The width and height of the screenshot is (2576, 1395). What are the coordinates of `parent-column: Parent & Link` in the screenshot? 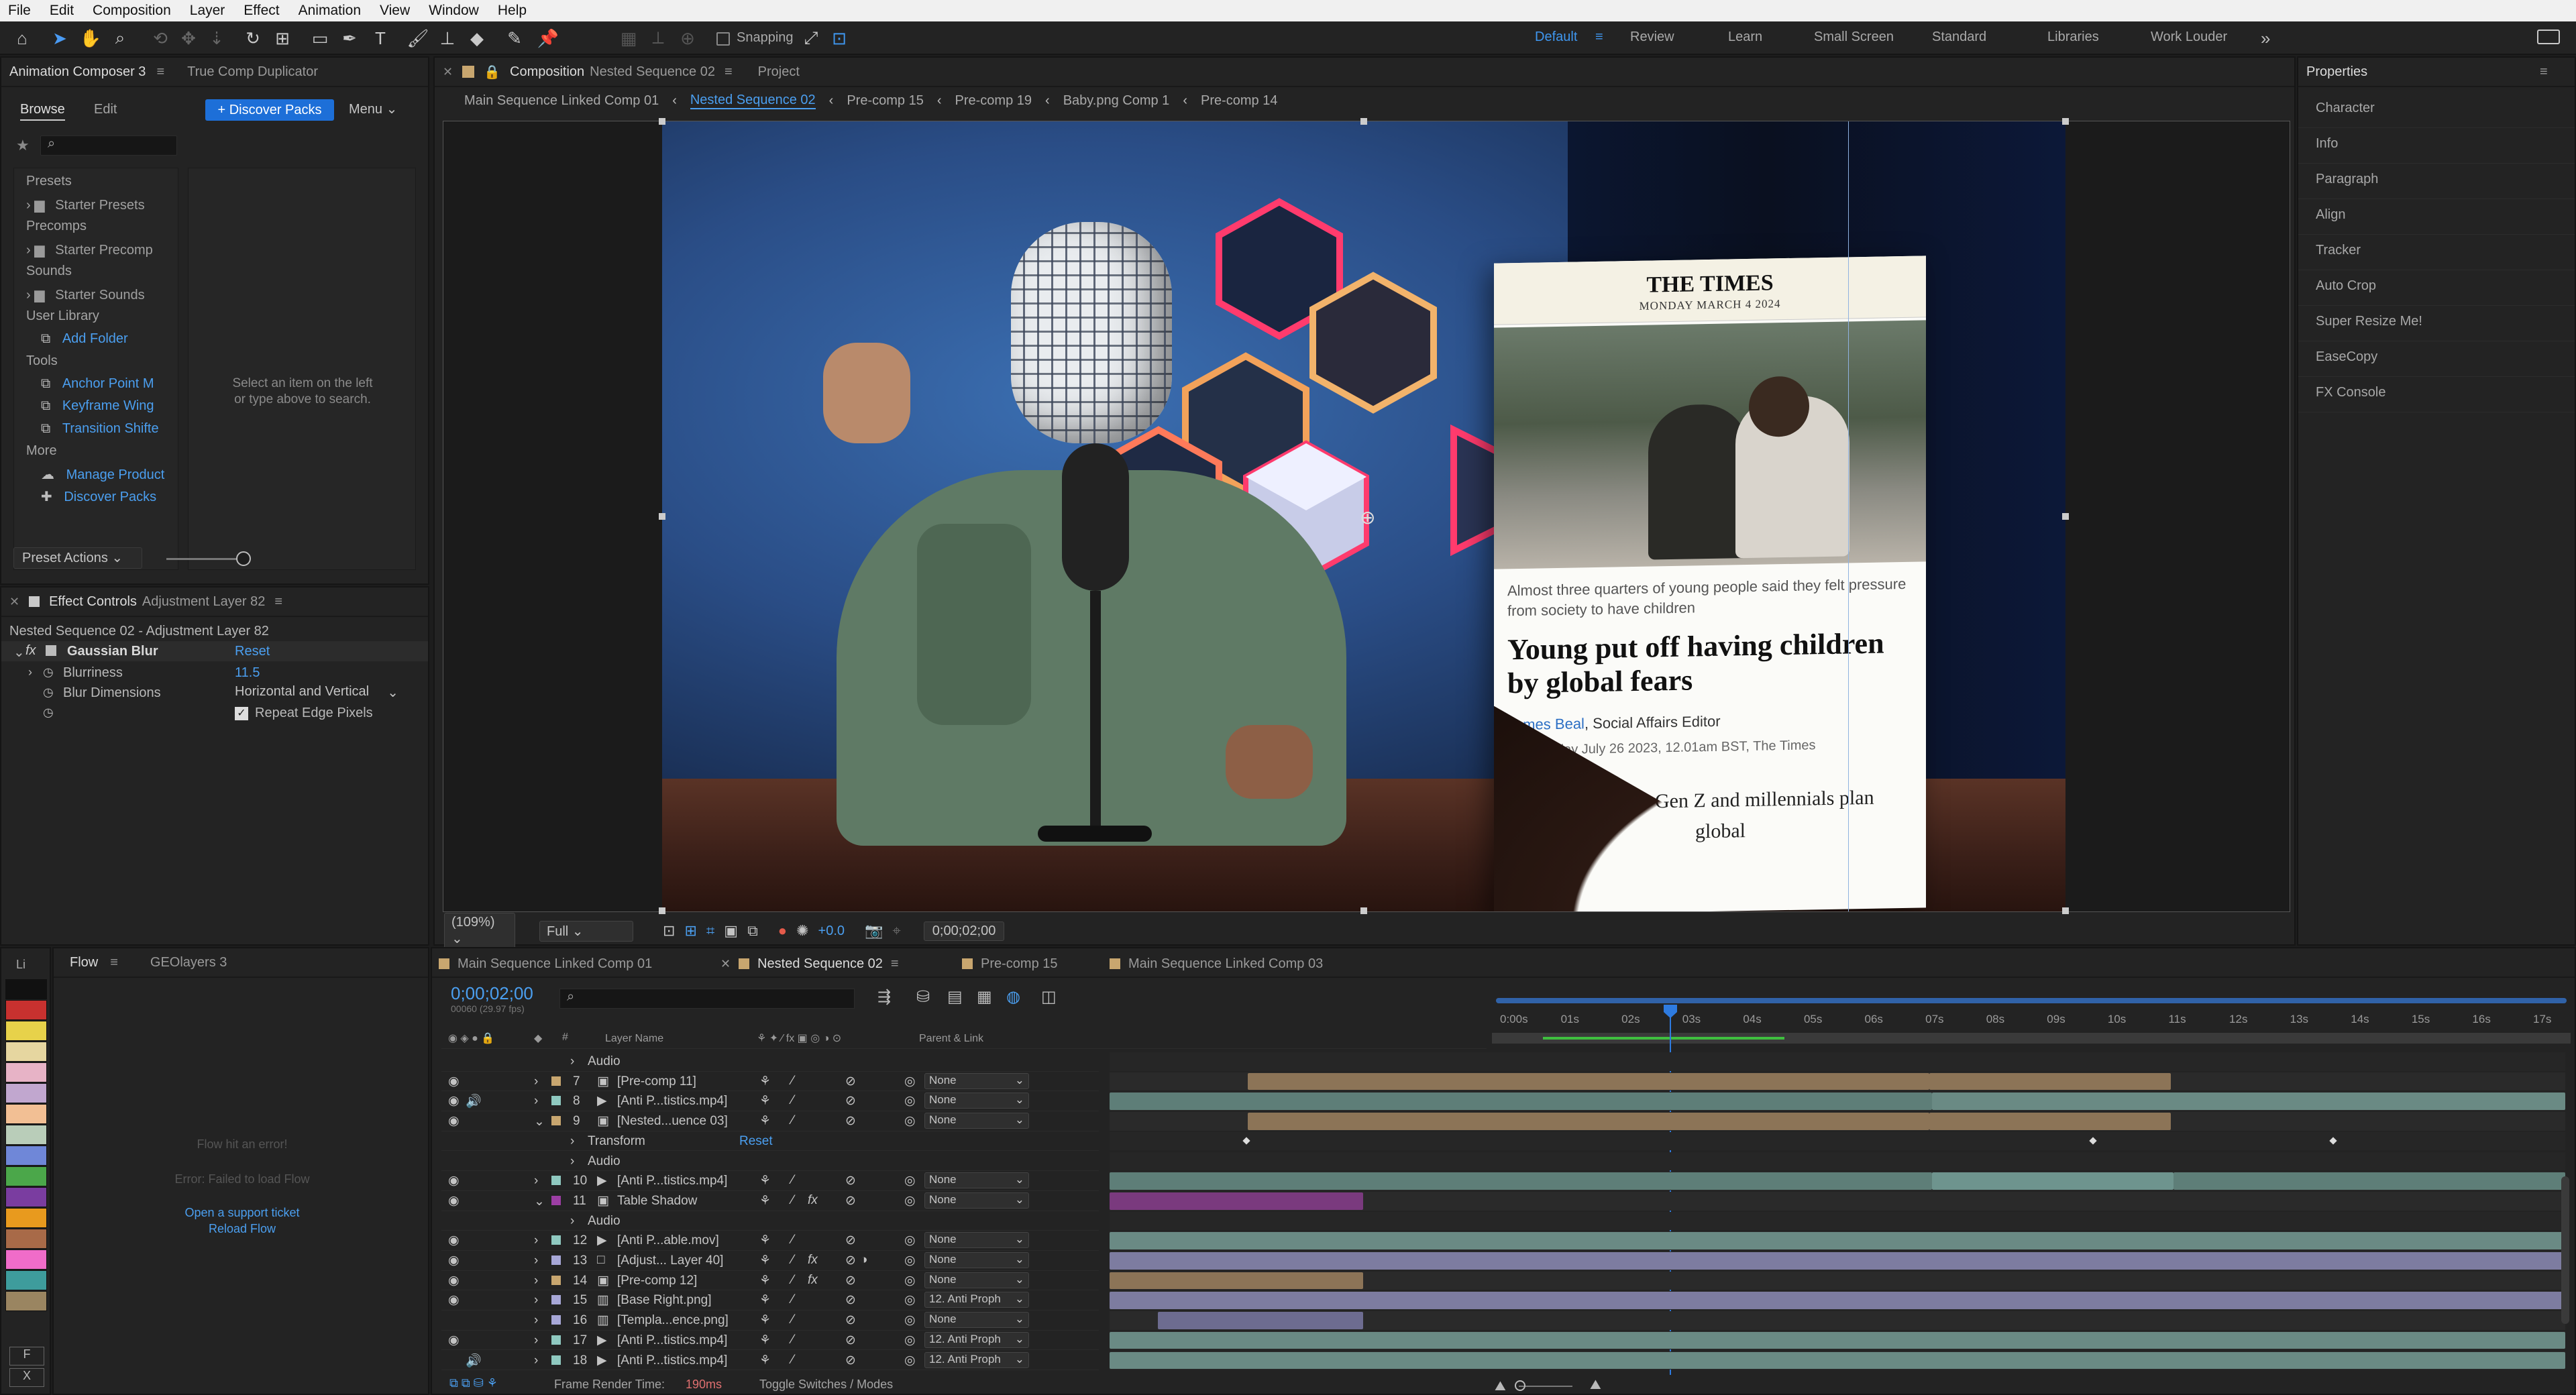 It's located at (951, 1039).